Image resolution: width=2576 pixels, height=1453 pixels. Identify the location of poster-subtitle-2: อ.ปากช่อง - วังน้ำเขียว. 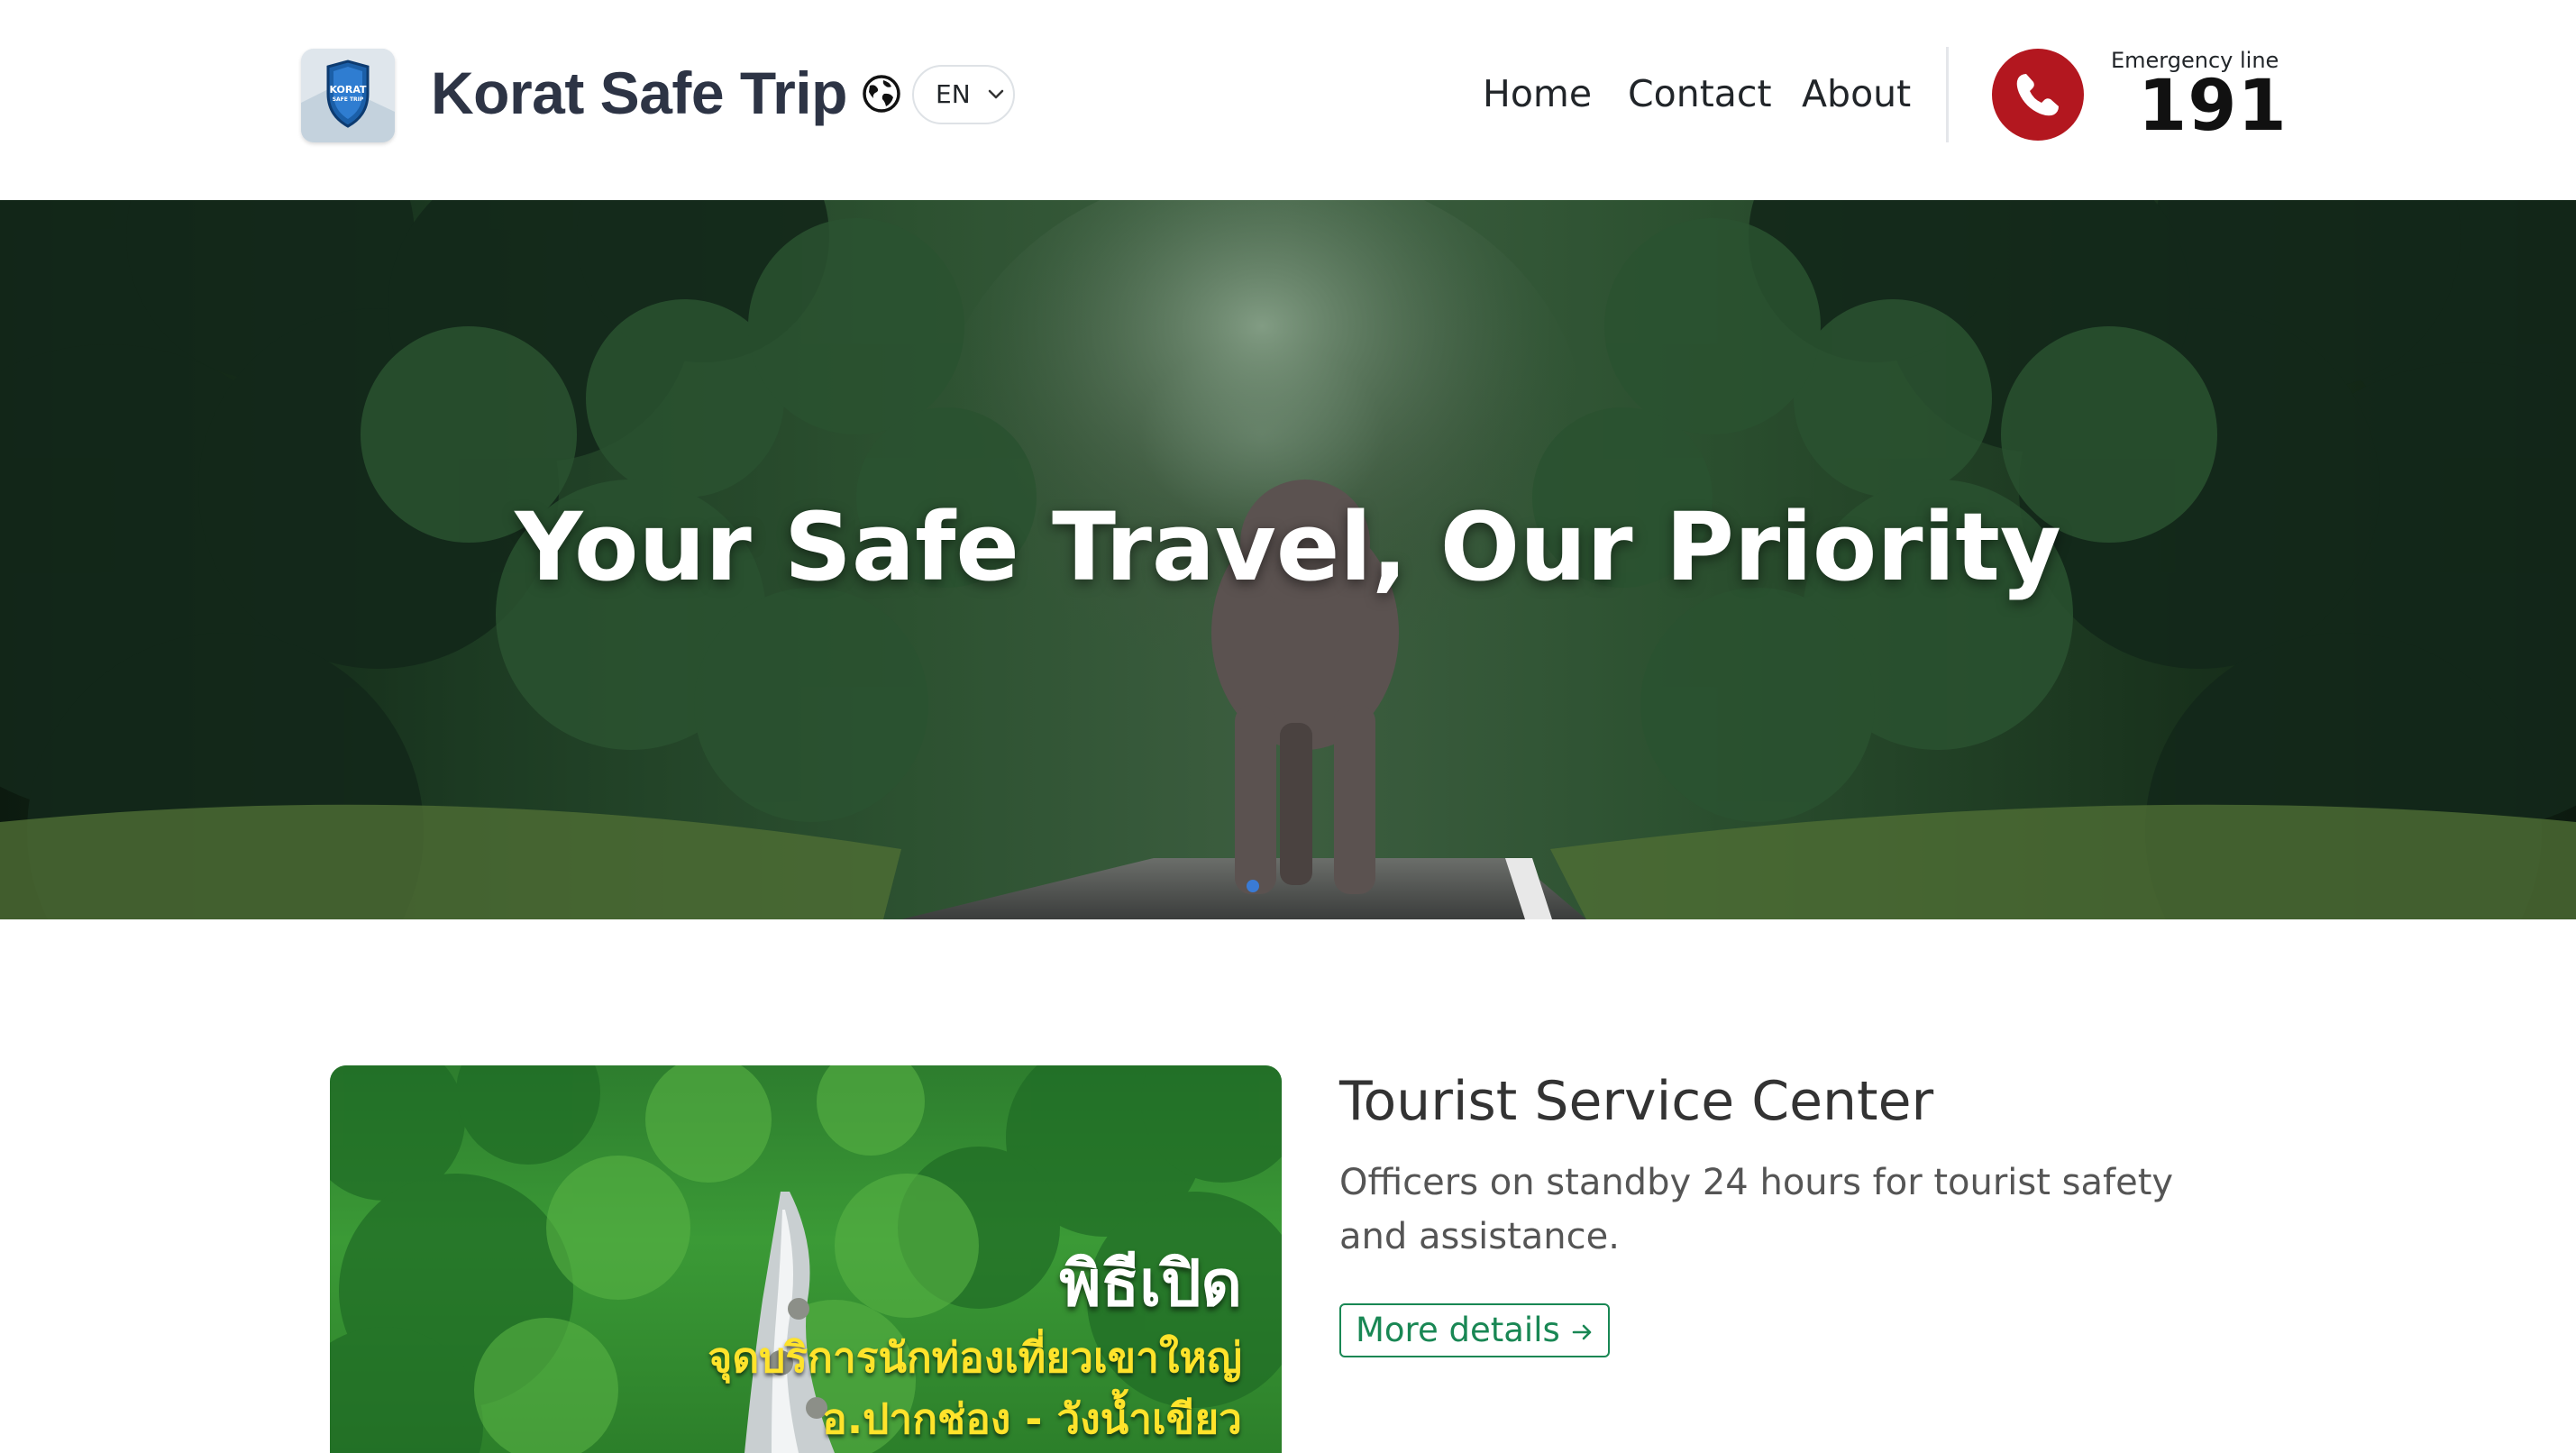
(1032, 1418).